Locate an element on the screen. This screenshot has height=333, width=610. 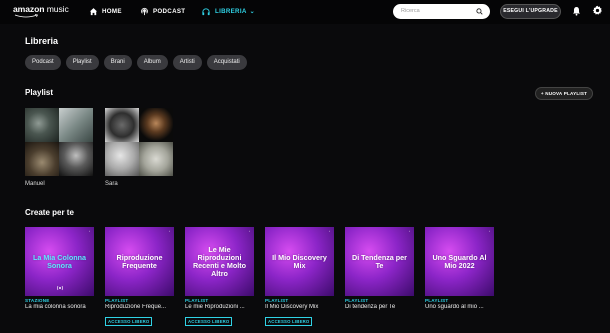
chip-acquistati: Acquistati is located at coordinates (226, 62).